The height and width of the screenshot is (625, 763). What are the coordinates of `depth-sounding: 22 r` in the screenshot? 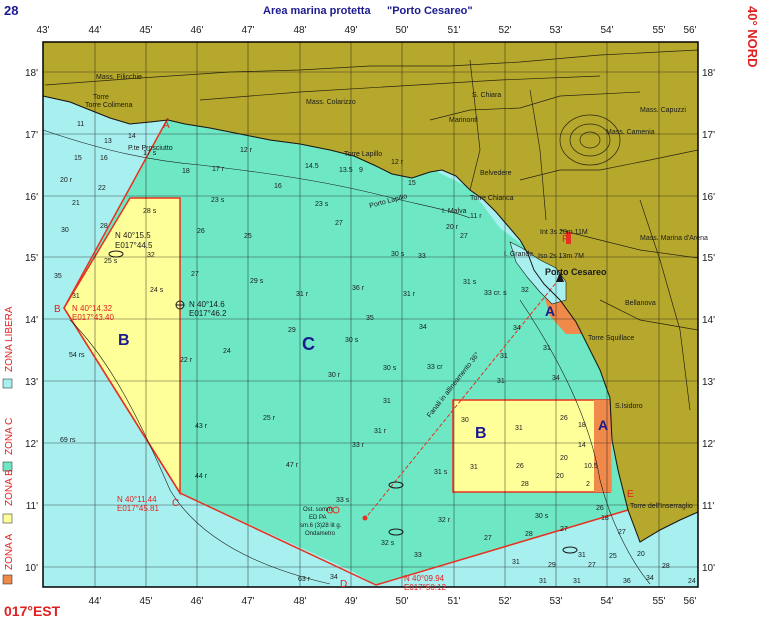 It's located at (186, 360).